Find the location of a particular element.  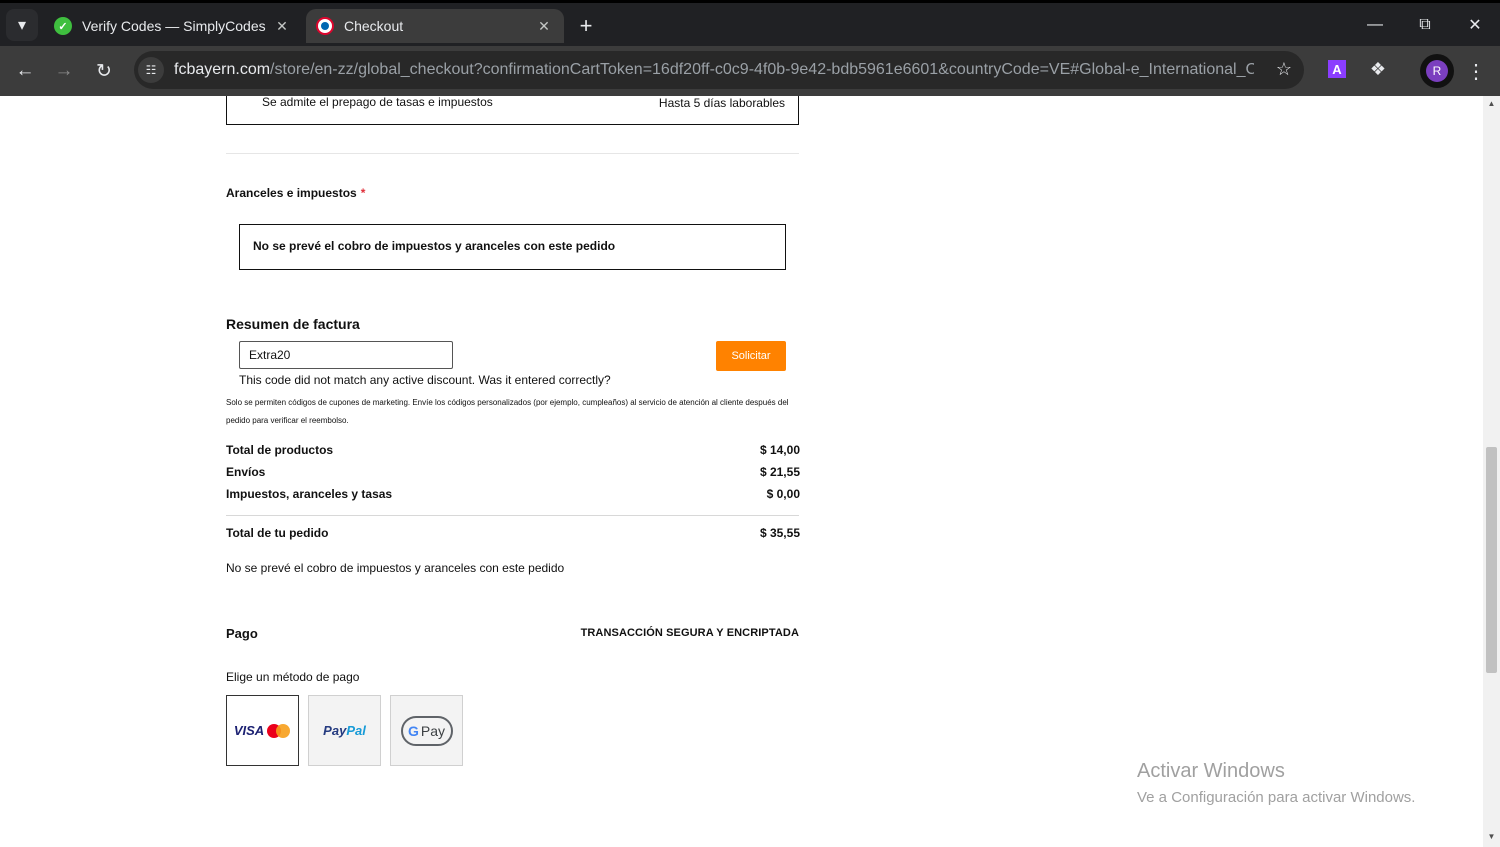

paypal-logo: PayPal is located at coordinates (344, 730).